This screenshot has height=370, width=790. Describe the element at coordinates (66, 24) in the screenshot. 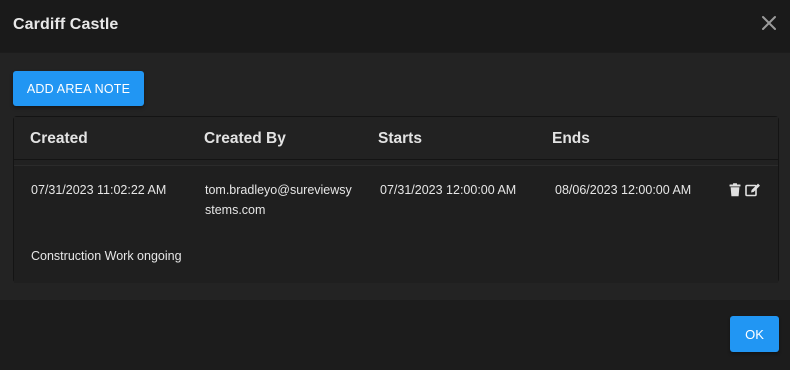

I see `dialog-title: Cardiff Castle` at that location.